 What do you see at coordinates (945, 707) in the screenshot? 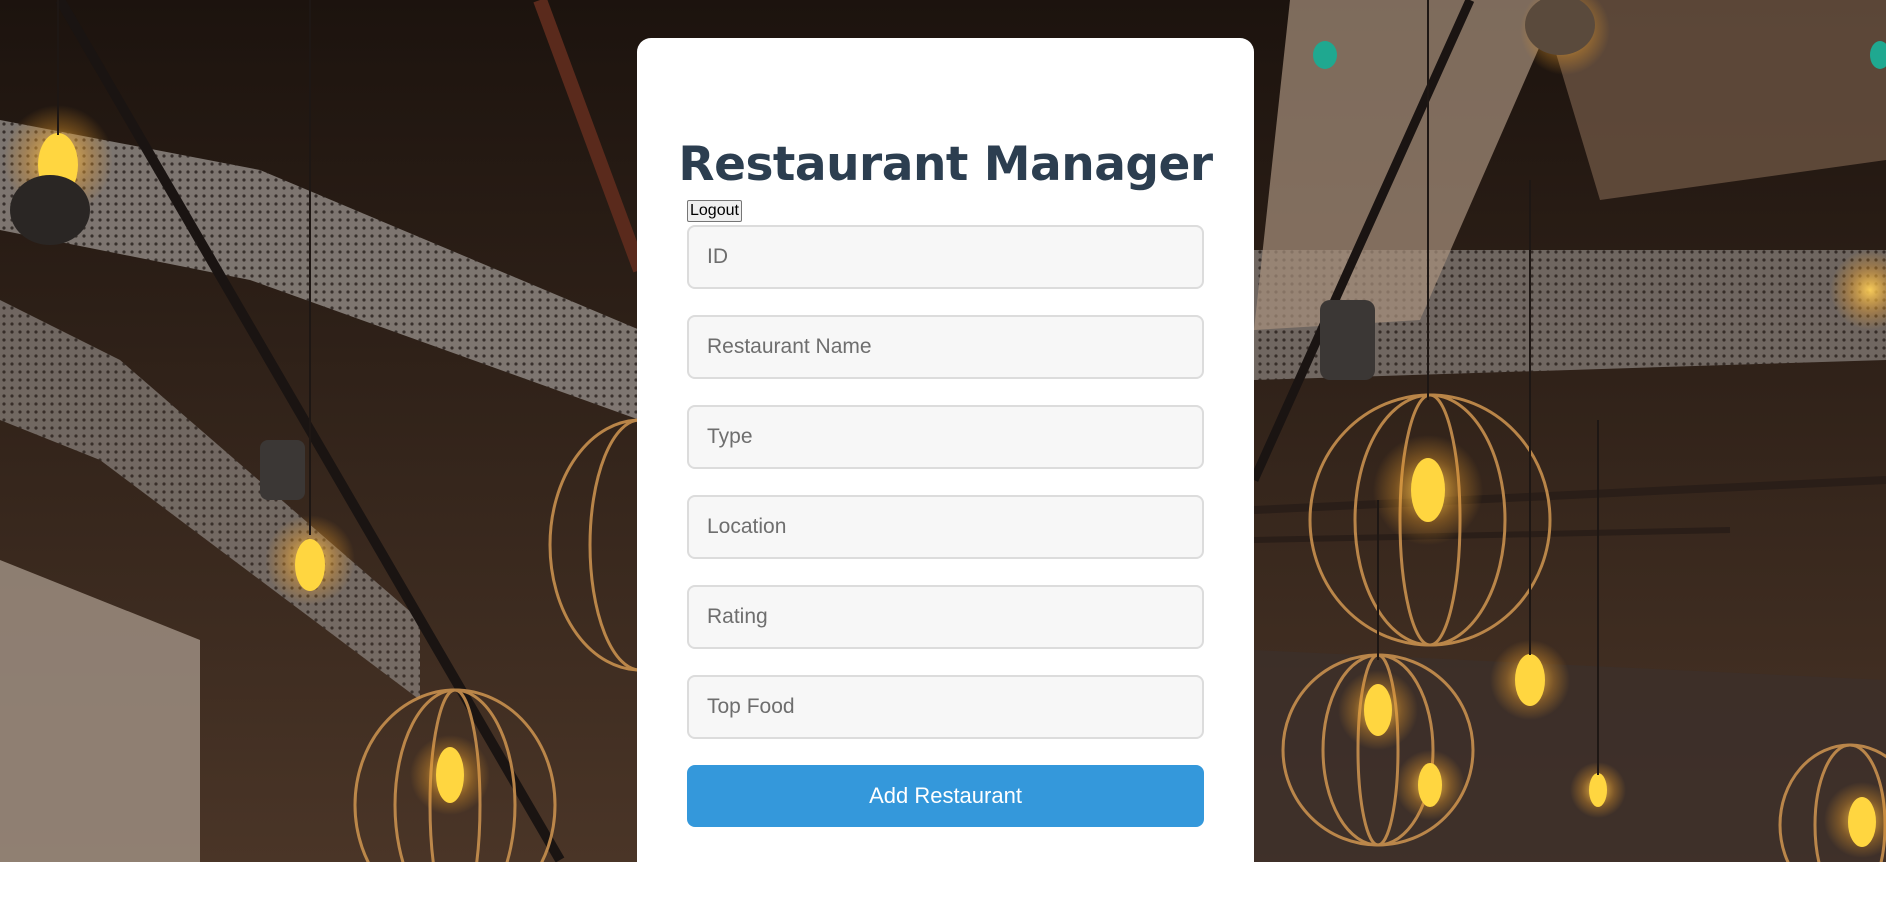
I see `top-food-input` at bounding box center [945, 707].